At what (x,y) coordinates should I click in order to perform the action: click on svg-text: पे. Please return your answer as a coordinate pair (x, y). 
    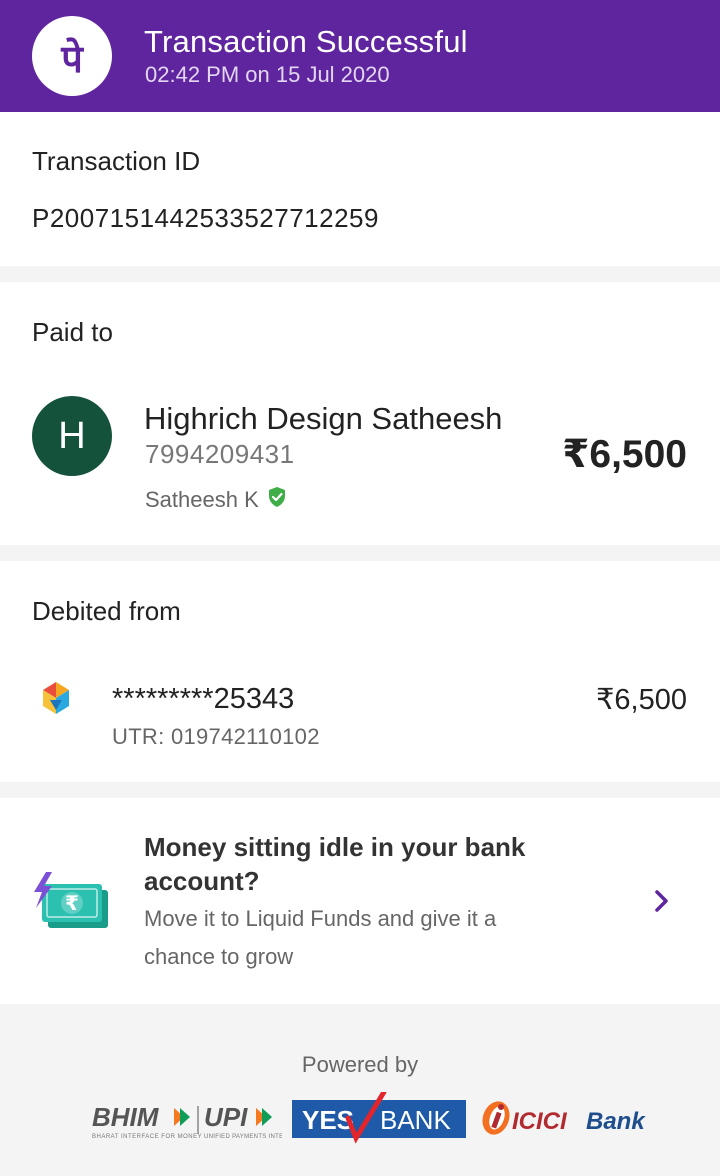
    Looking at the image, I should click on (72, 59).